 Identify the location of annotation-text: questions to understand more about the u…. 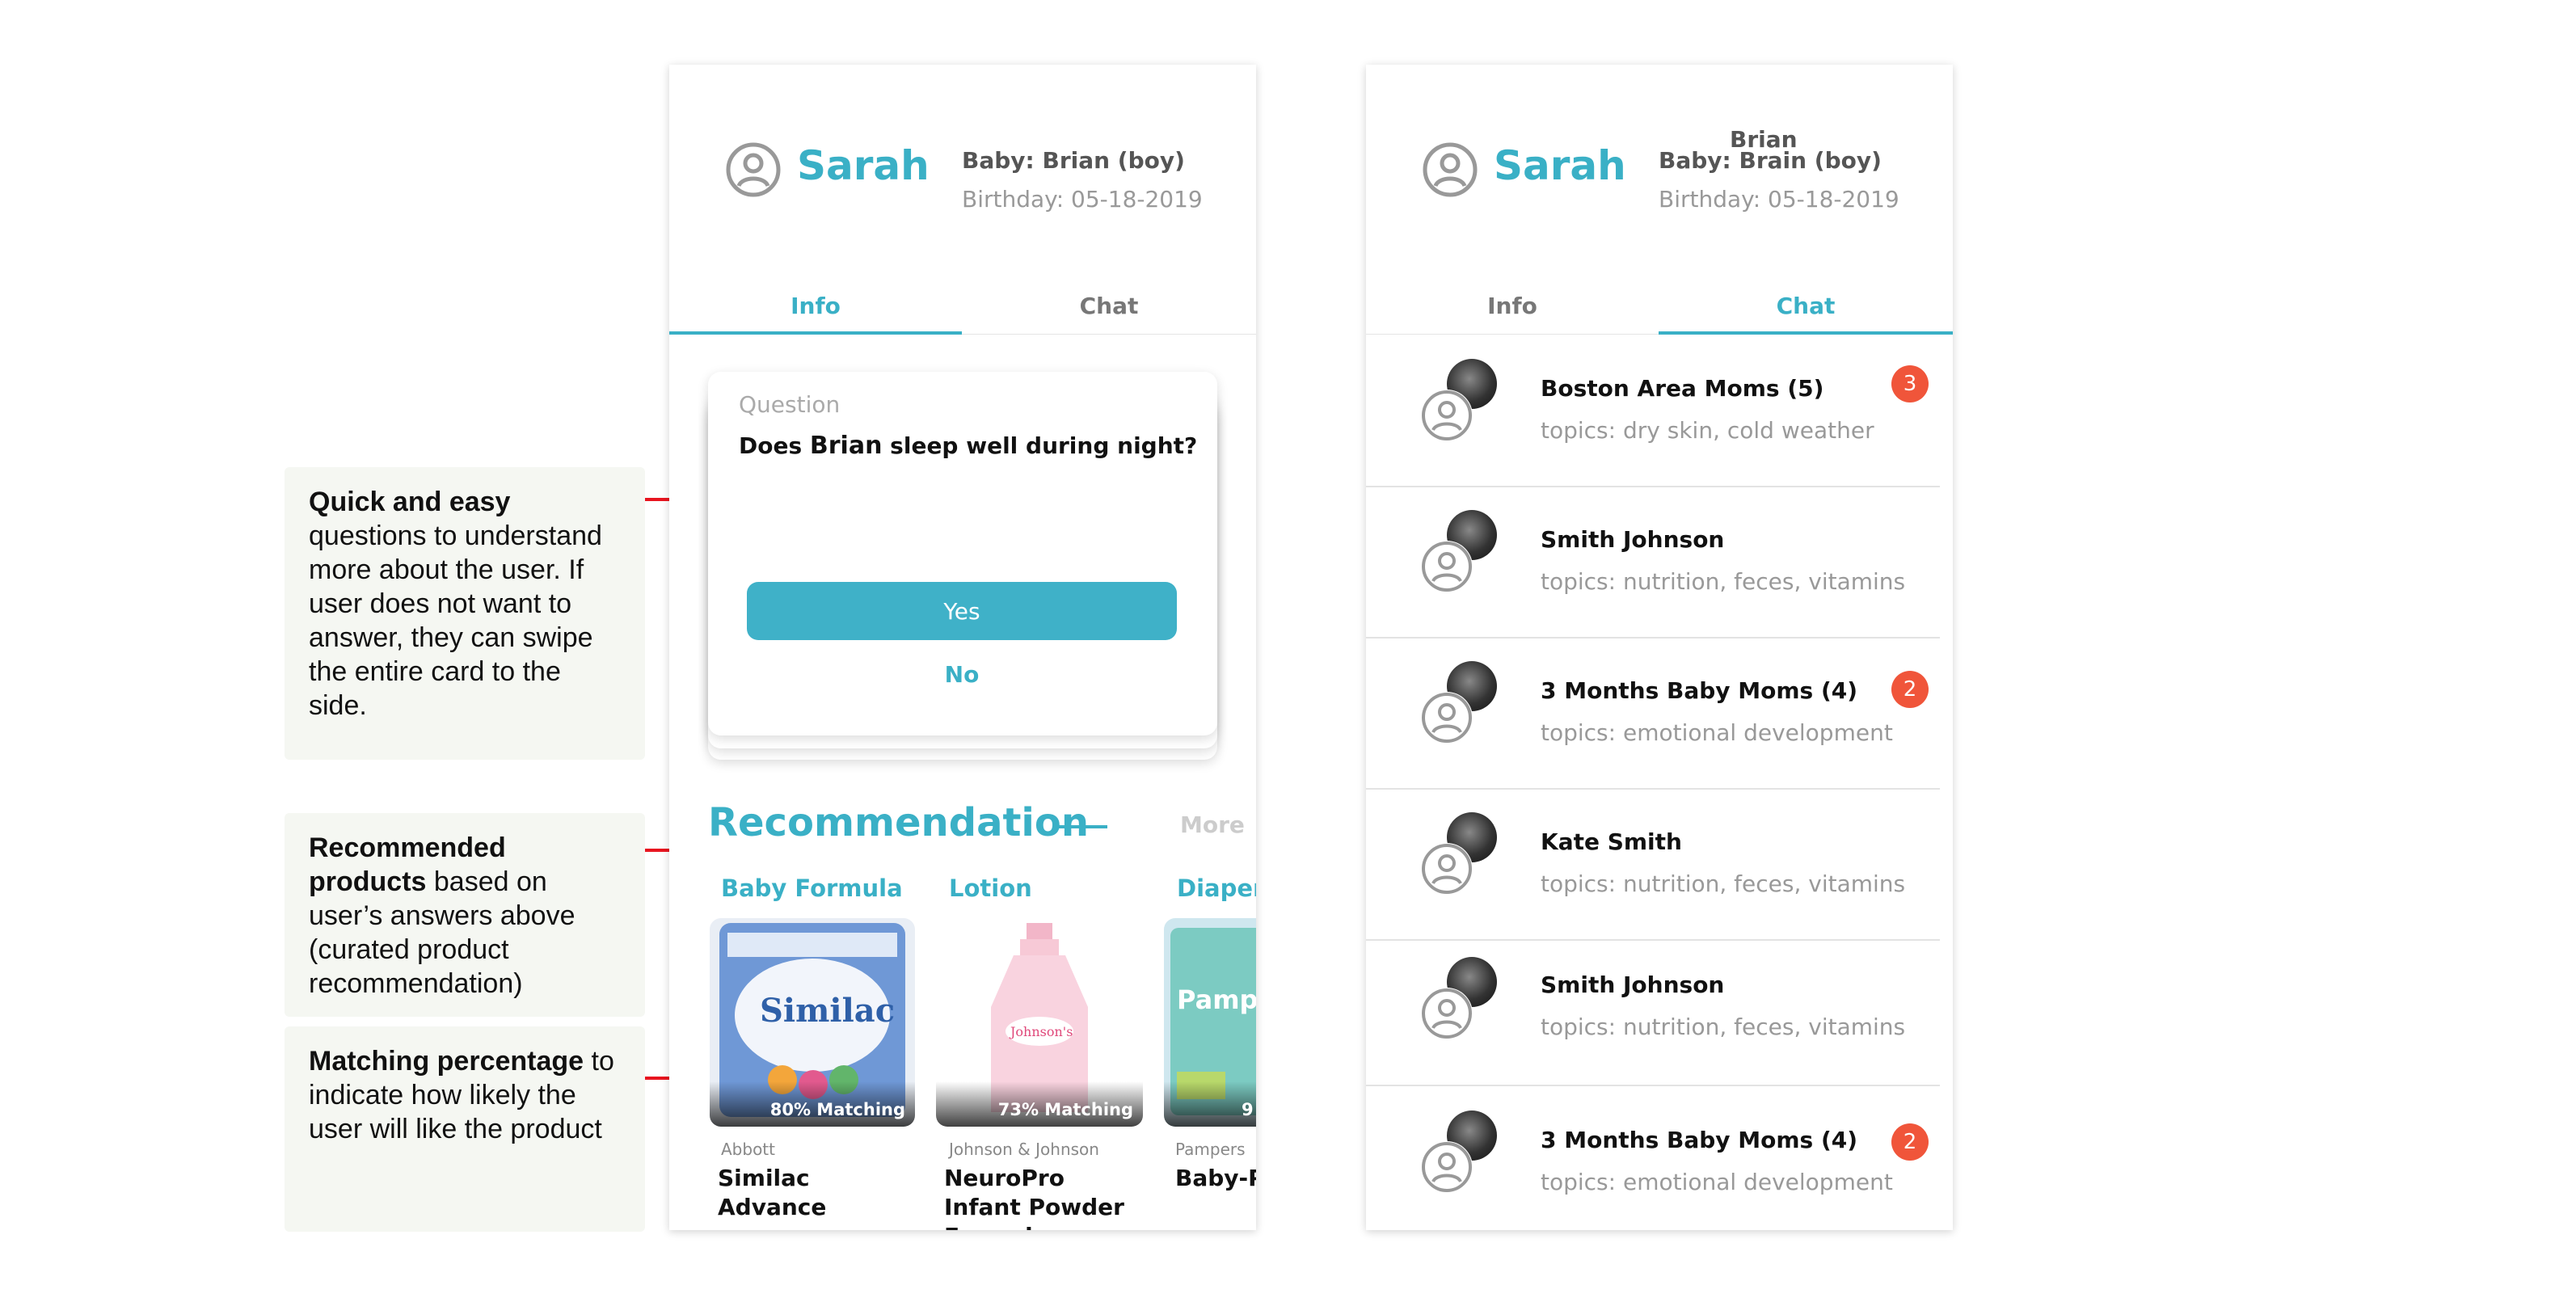
(455, 620).